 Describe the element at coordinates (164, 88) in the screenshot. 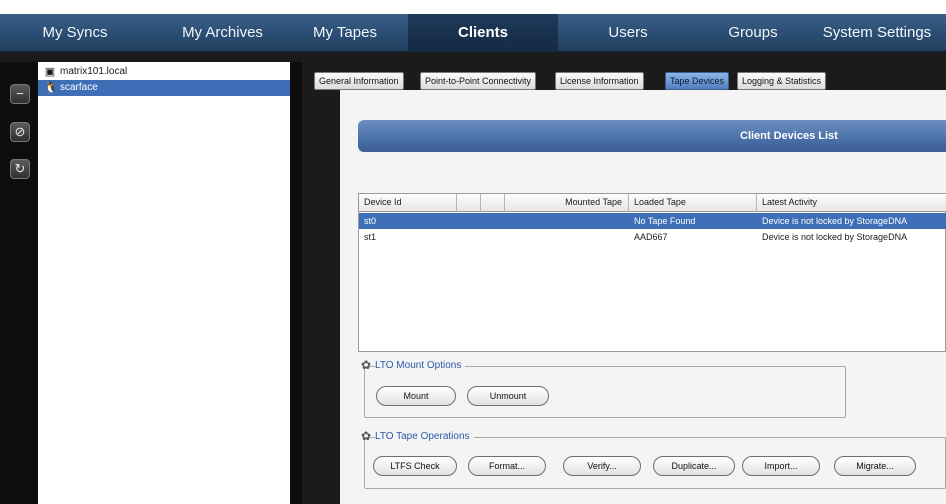

I see `tree-item-scarface: 🐧 scarface` at that location.